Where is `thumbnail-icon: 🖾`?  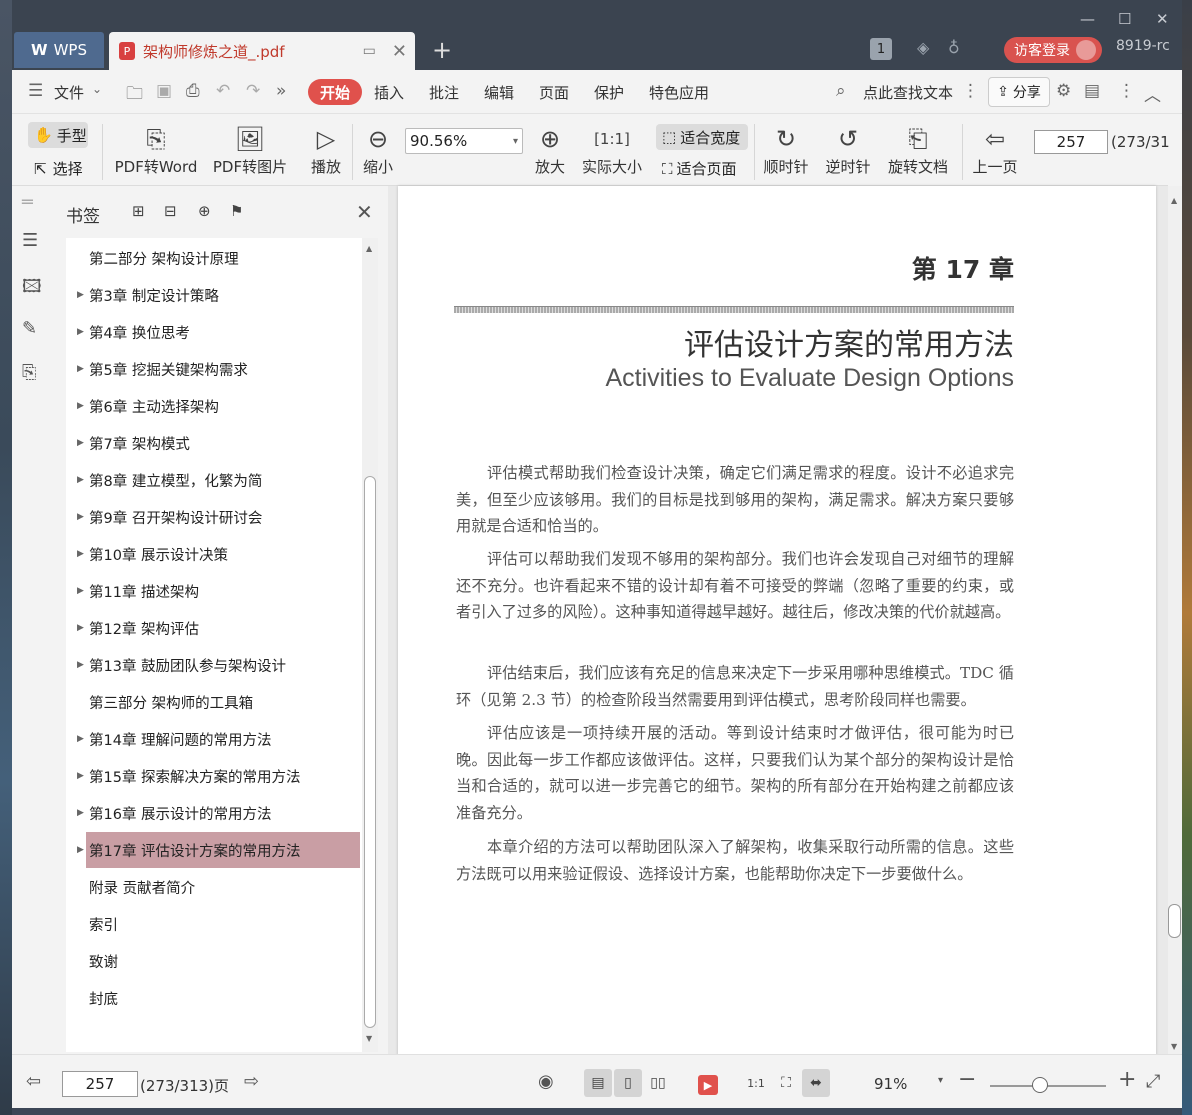
thumbnail-icon: 🖾 is located at coordinates (32, 289).